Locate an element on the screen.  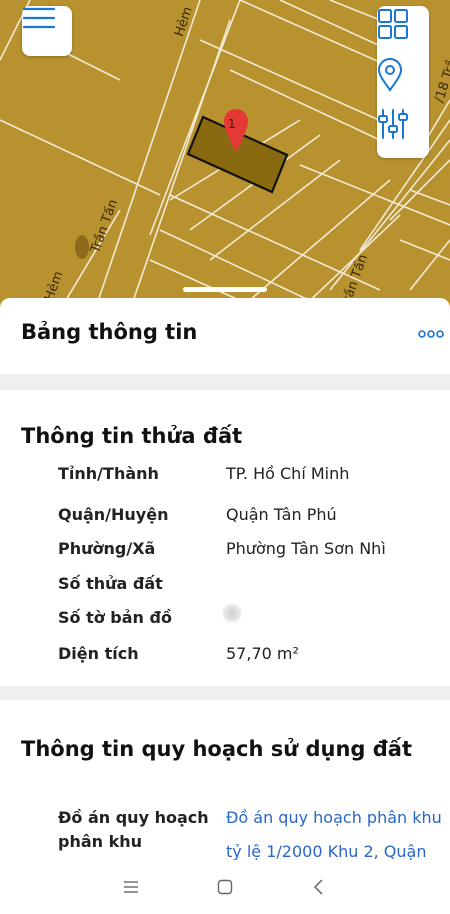
system-navigation-bar is located at coordinates (225, 887).